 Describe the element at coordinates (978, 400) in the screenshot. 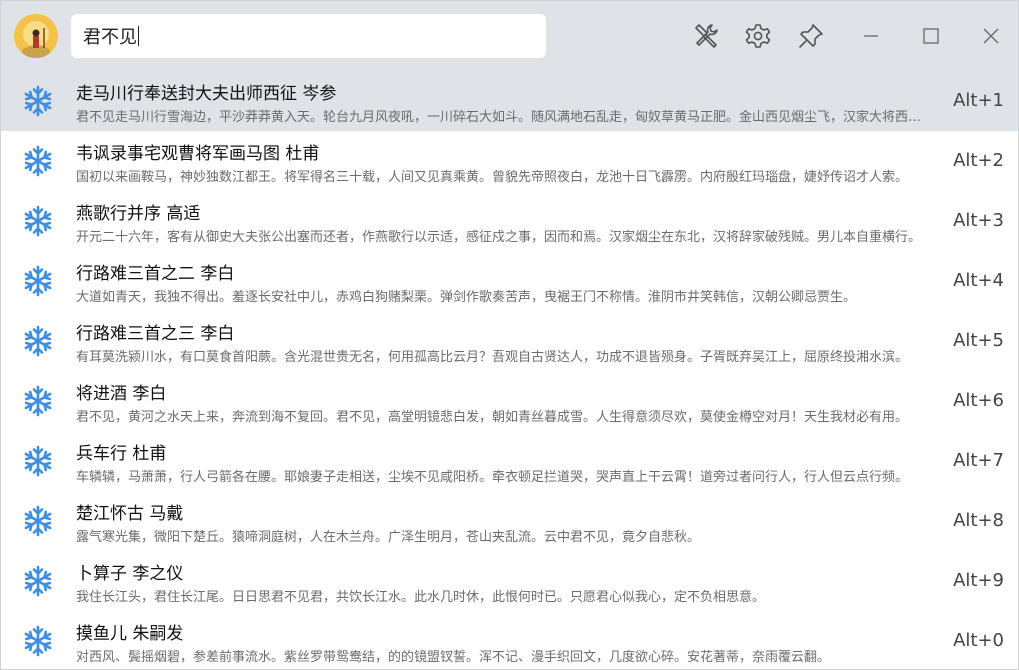

I see `shortcut-label: Alt+6` at that location.